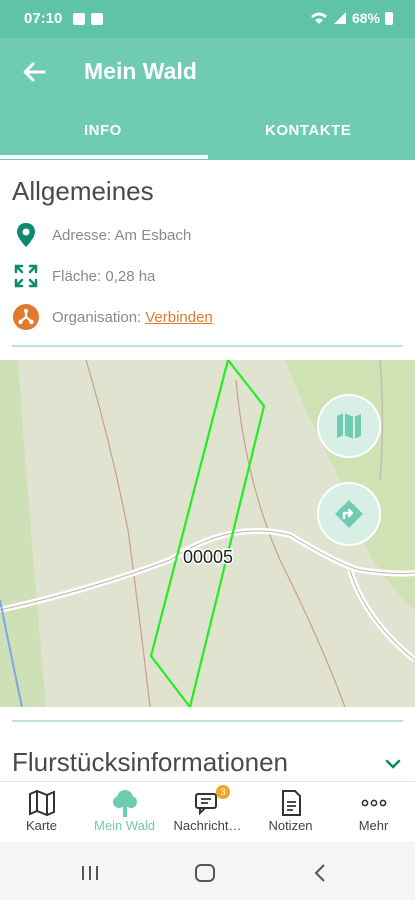  I want to click on connect-organisation-link: Verbinden, so click(179, 317).